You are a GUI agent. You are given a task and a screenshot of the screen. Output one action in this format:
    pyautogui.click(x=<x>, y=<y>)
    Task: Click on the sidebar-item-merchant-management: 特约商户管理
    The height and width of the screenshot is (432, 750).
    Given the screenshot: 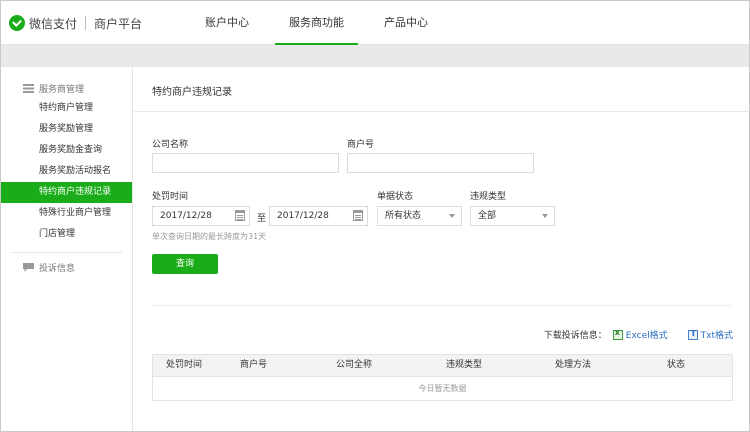 What is the action you would take?
    pyautogui.click(x=66, y=108)
    